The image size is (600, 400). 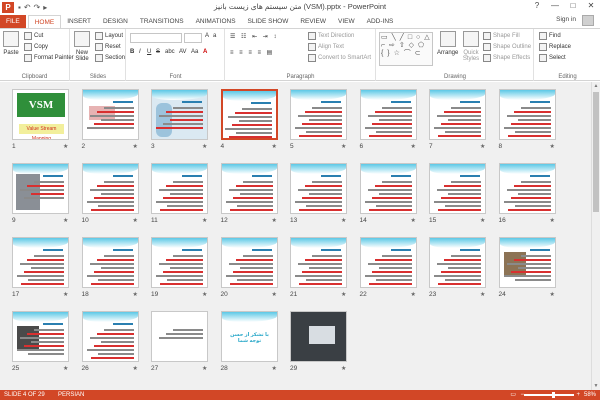 What do you see at coordinates (549, 395) in the screenshot?
I see `zoom-slider` at bounding box center [549, 395].